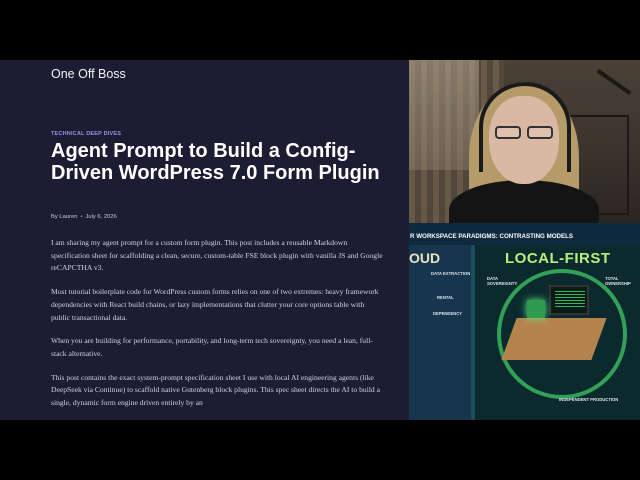  I want to click on desk-illustration, so click(554, 339).